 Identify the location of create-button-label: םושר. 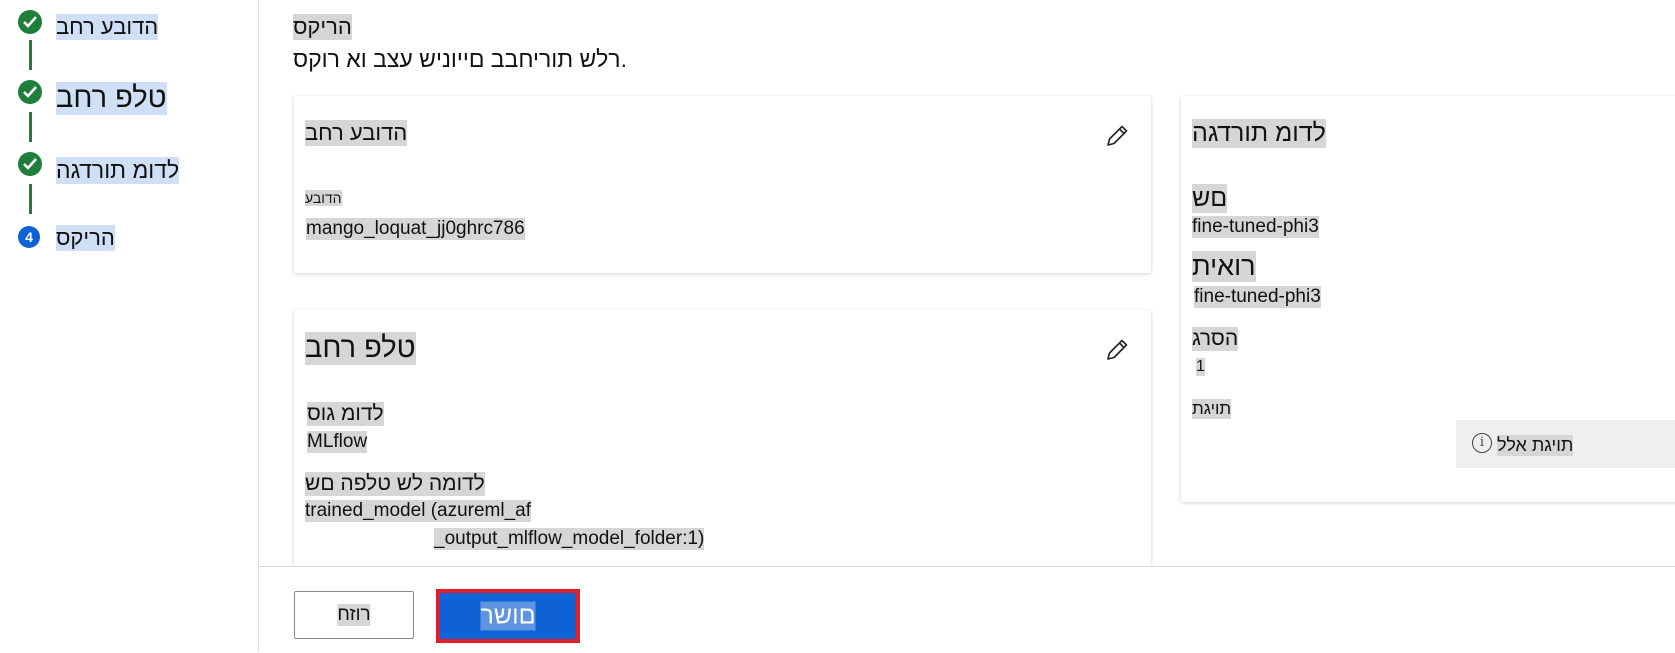
(508, 616).